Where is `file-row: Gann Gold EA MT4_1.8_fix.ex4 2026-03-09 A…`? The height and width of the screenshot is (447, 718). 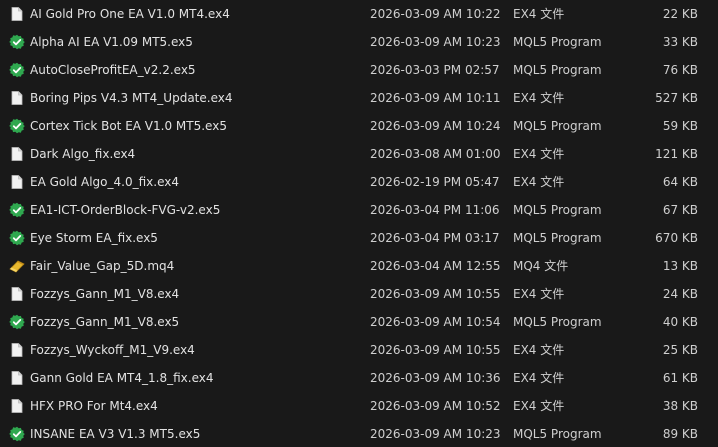 file-row: Gann Gold EA MT4_1.8_fix.ex4 2026-03-09 A… is located at coordinates (359, 378).